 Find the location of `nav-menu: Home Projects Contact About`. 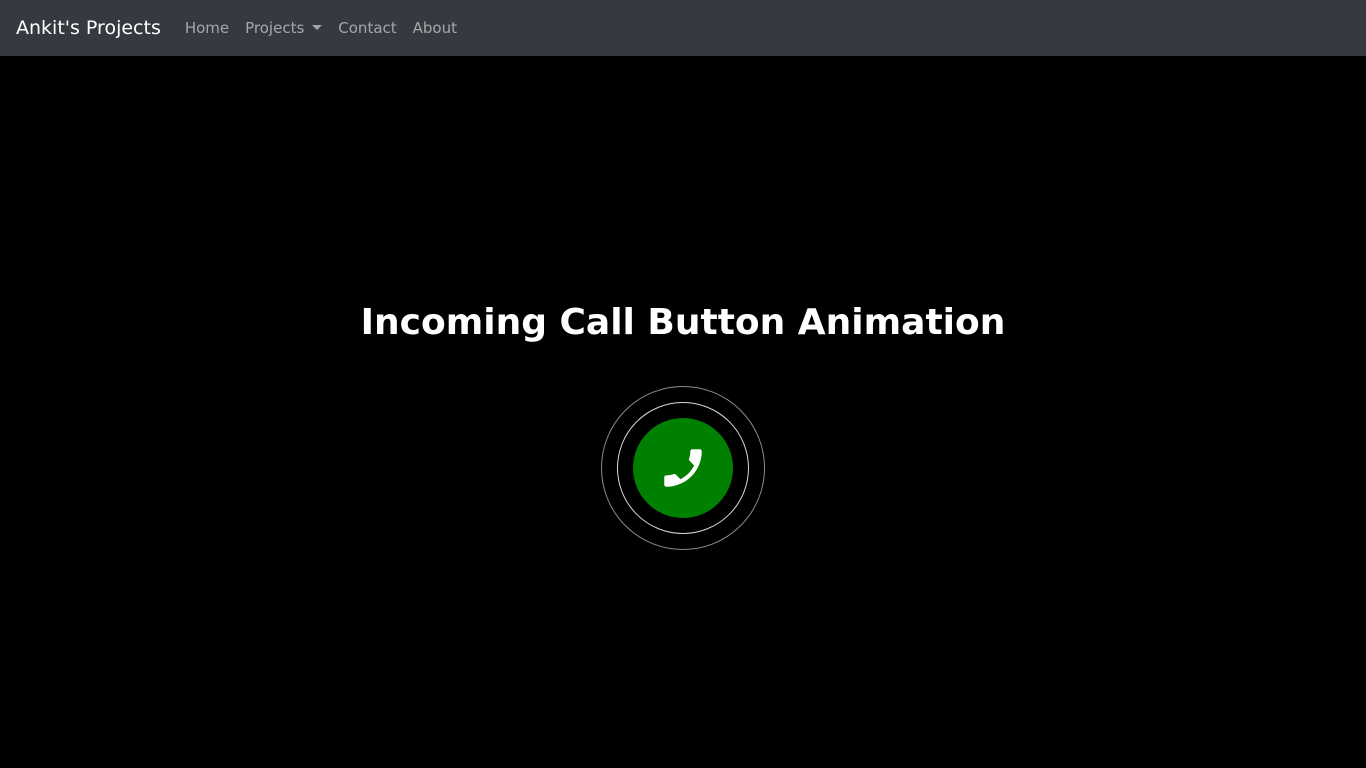

nav-menu: Home Projects Contact About is located at coordinates (321, 27).